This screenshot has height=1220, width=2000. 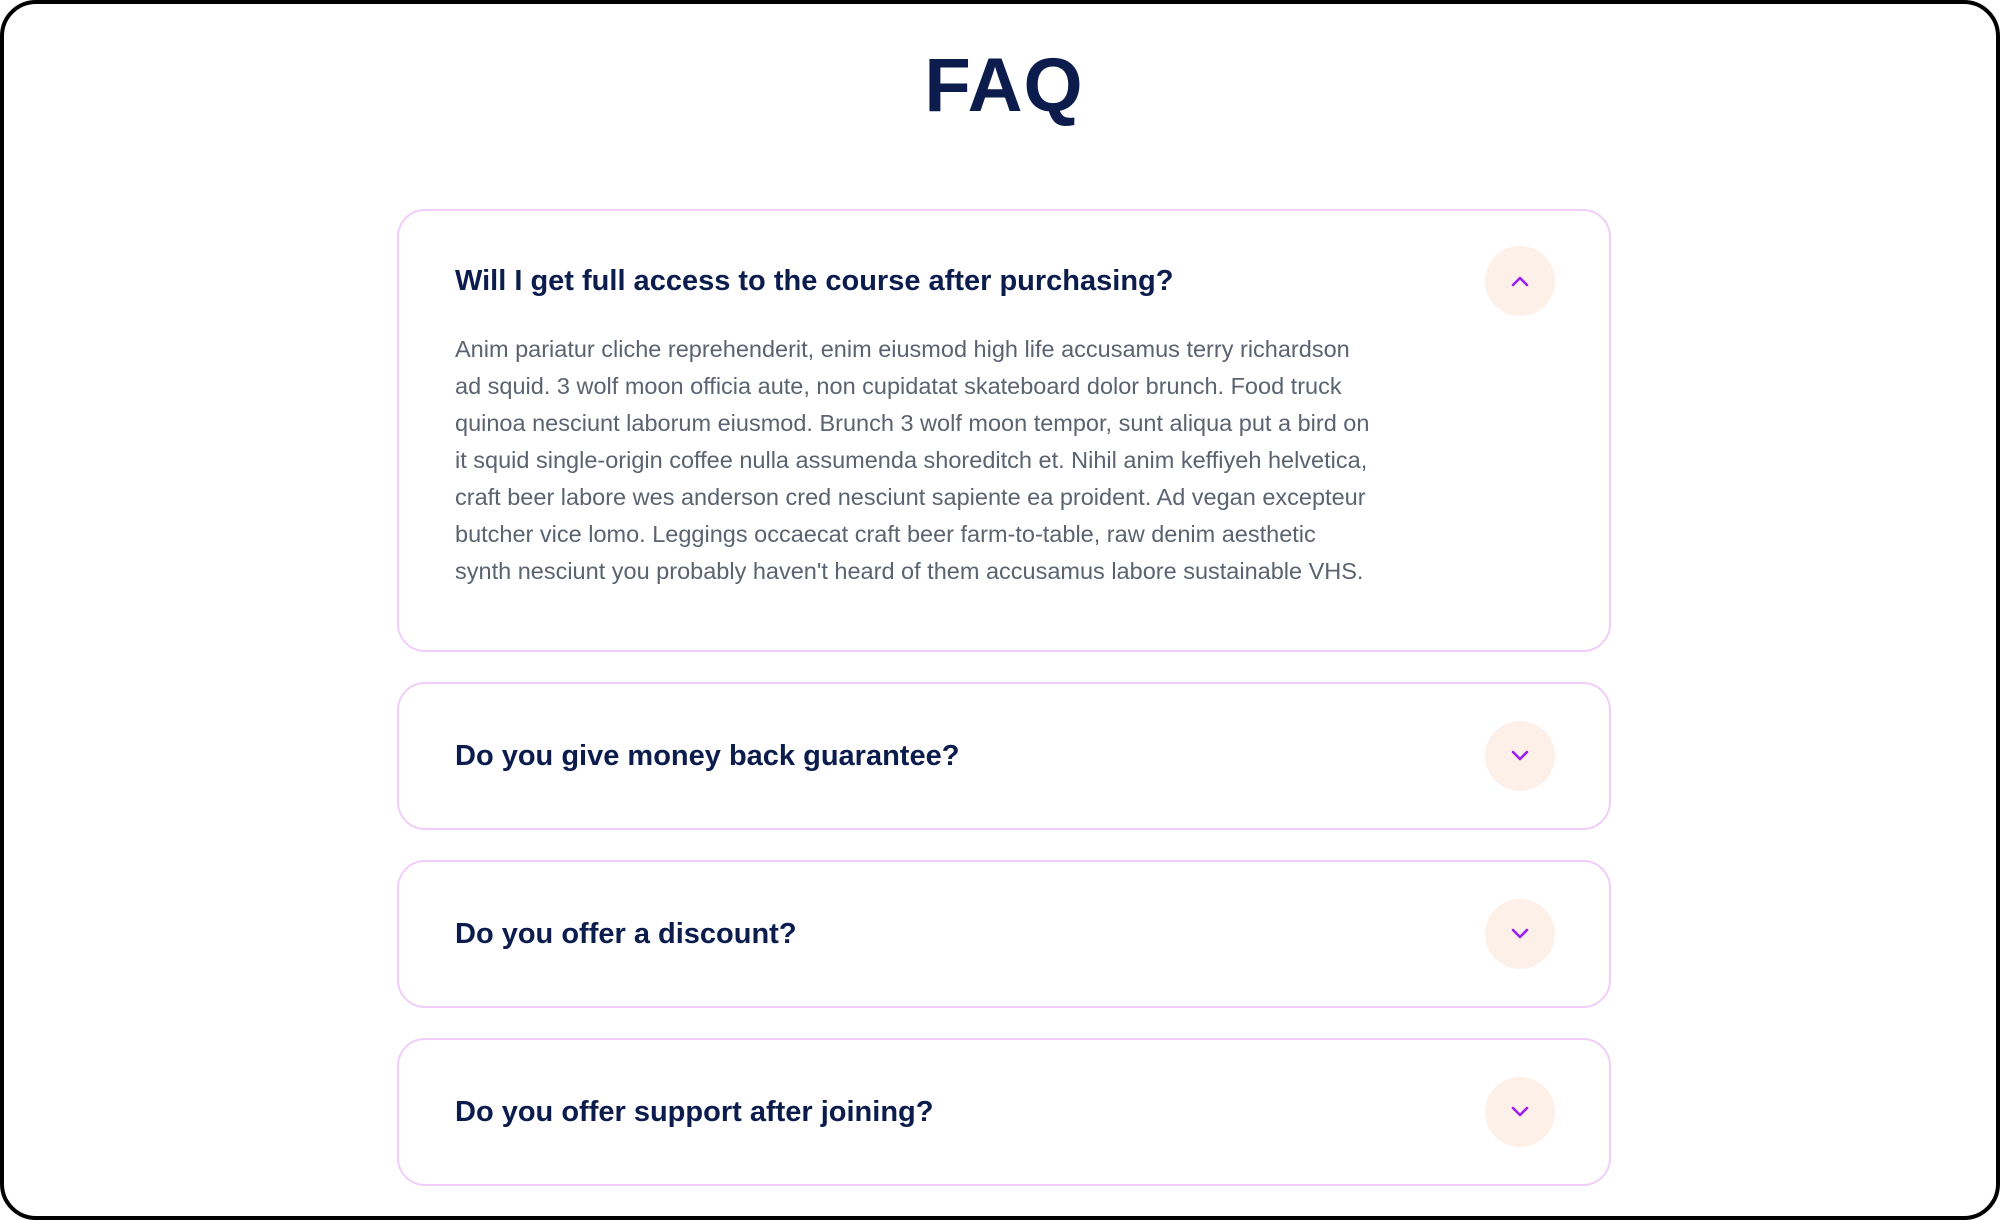 I want to click on faq-question: Do you offer a discount?, so click(x=626, y=934).